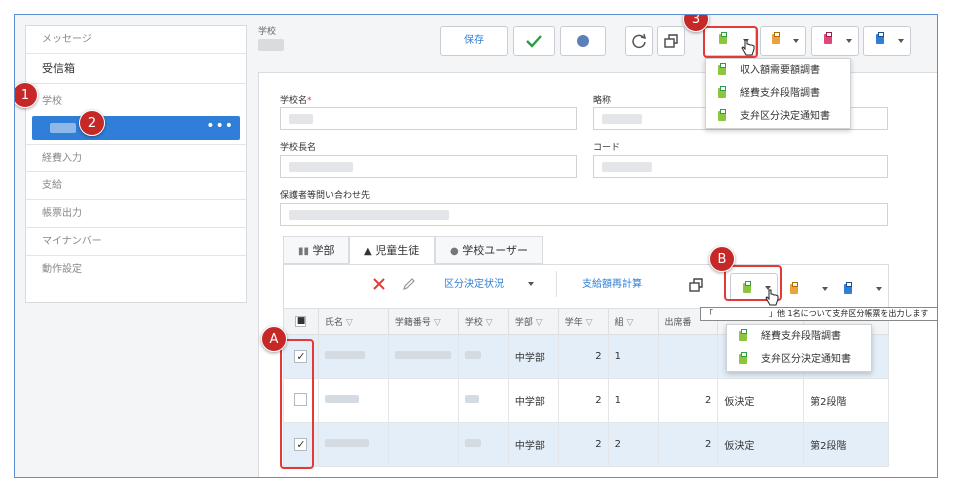 This screenshot has width=953, height=492. I want to click on tab-department: ▮▮ 学部, so click(316, 250).